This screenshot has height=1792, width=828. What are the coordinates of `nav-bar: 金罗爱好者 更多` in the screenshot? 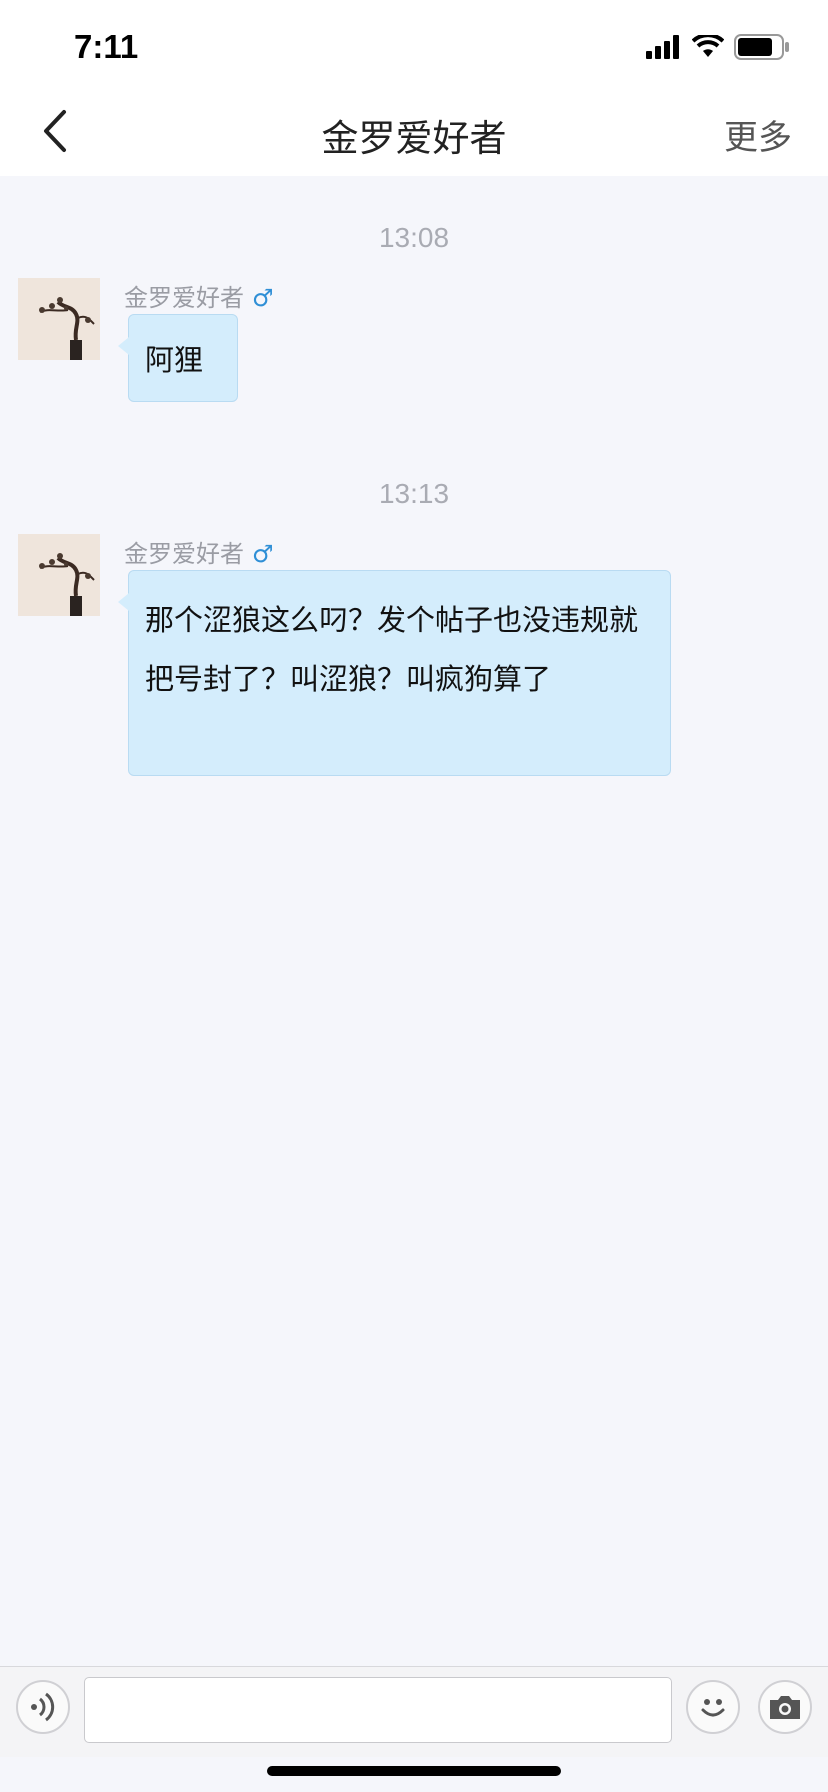 It's located at (414, 132).